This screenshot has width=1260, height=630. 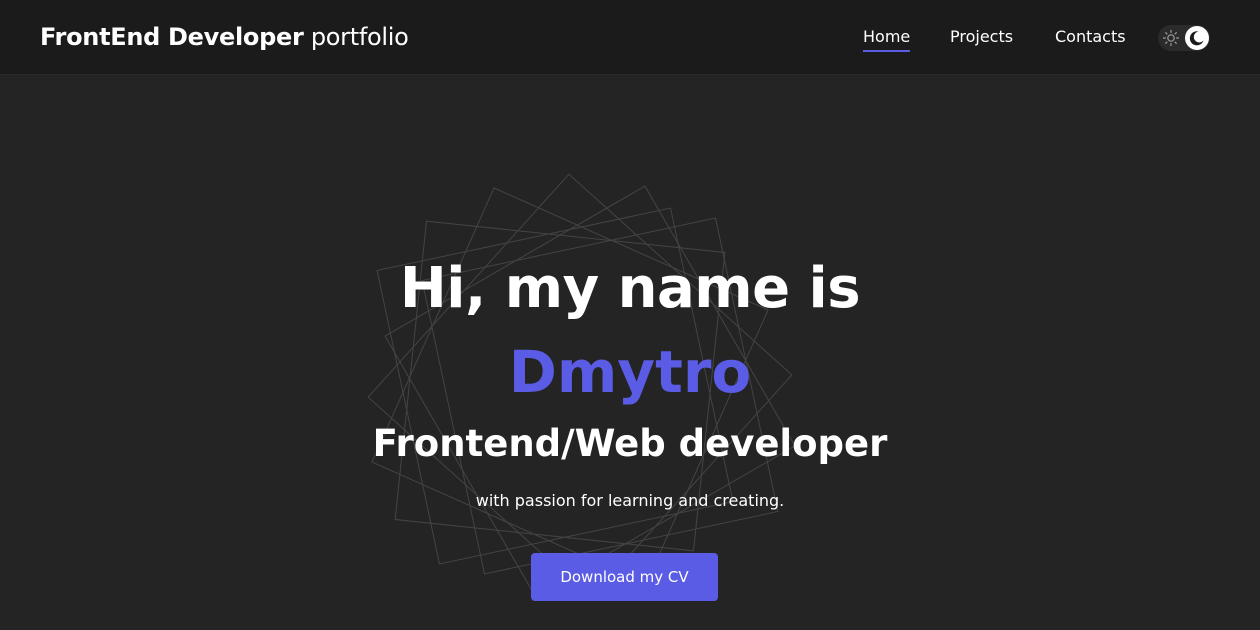 I want to click on moon-icon, so click(x=1196, y=38).